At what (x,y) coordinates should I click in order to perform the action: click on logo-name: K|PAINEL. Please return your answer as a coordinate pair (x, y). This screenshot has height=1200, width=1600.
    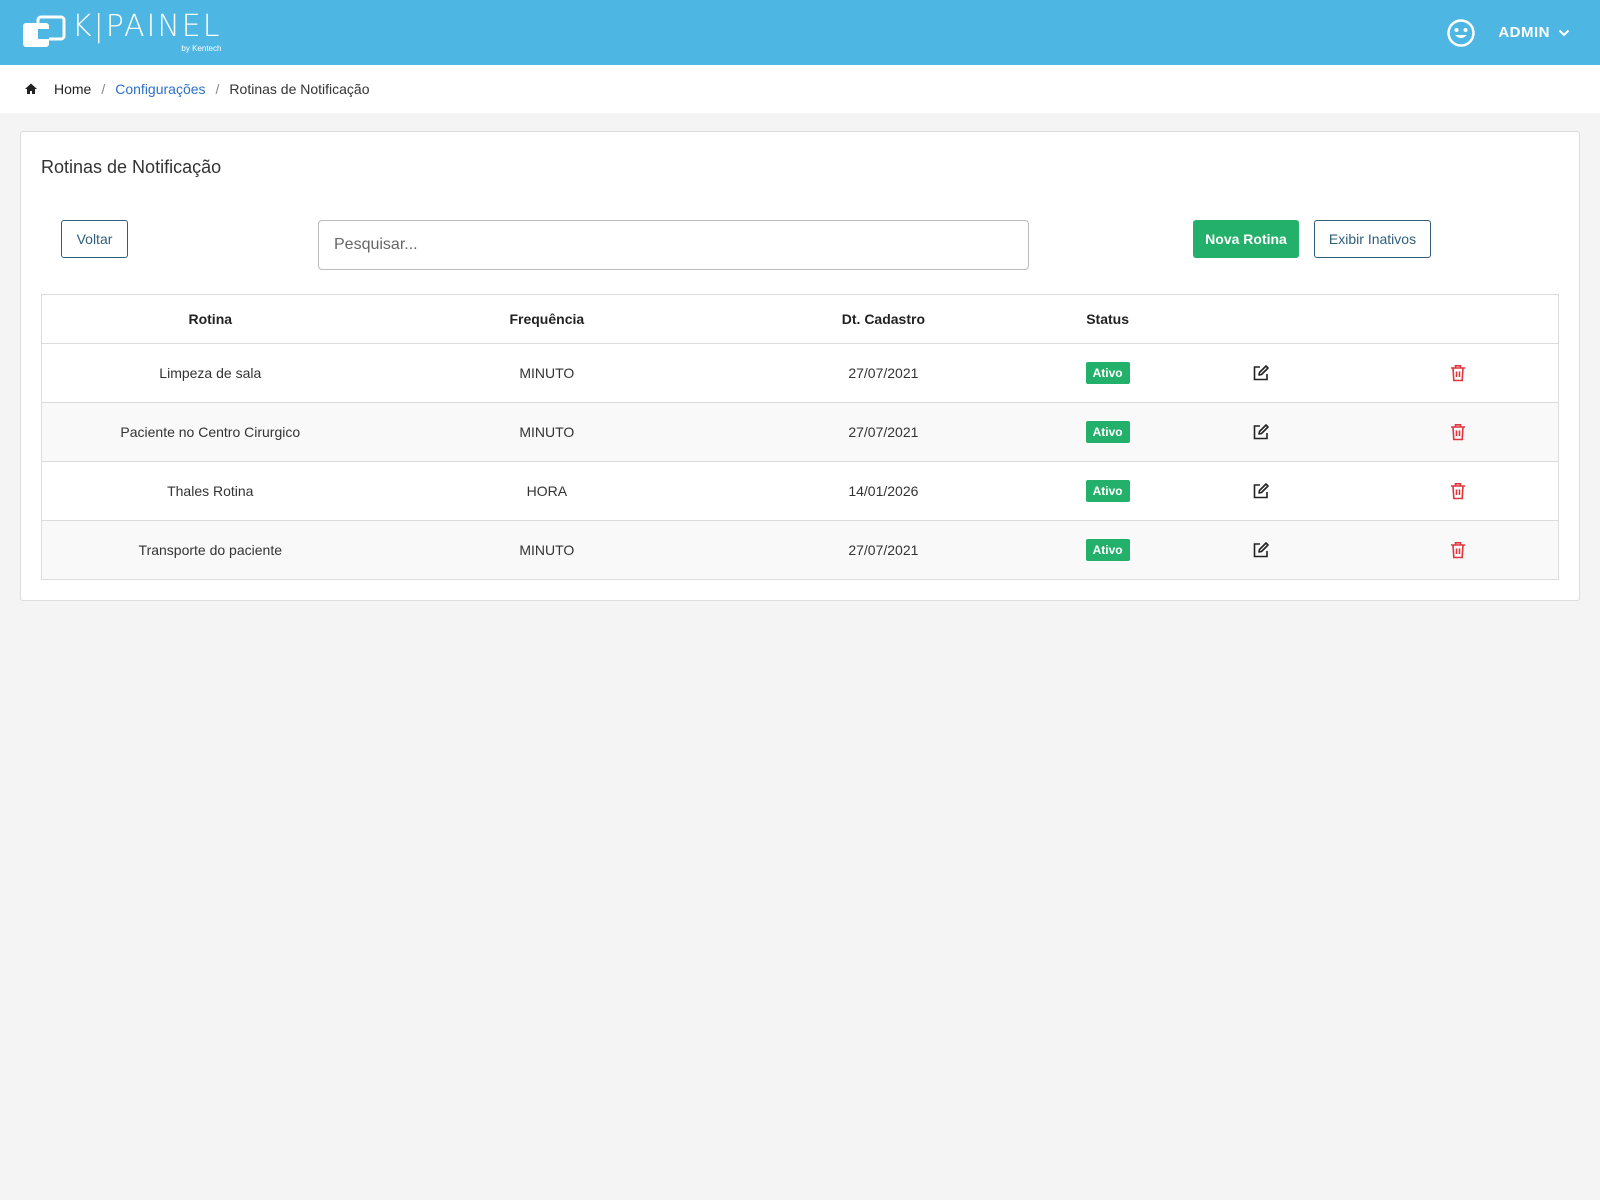
    Looking at the image, I should click on (147, 26).